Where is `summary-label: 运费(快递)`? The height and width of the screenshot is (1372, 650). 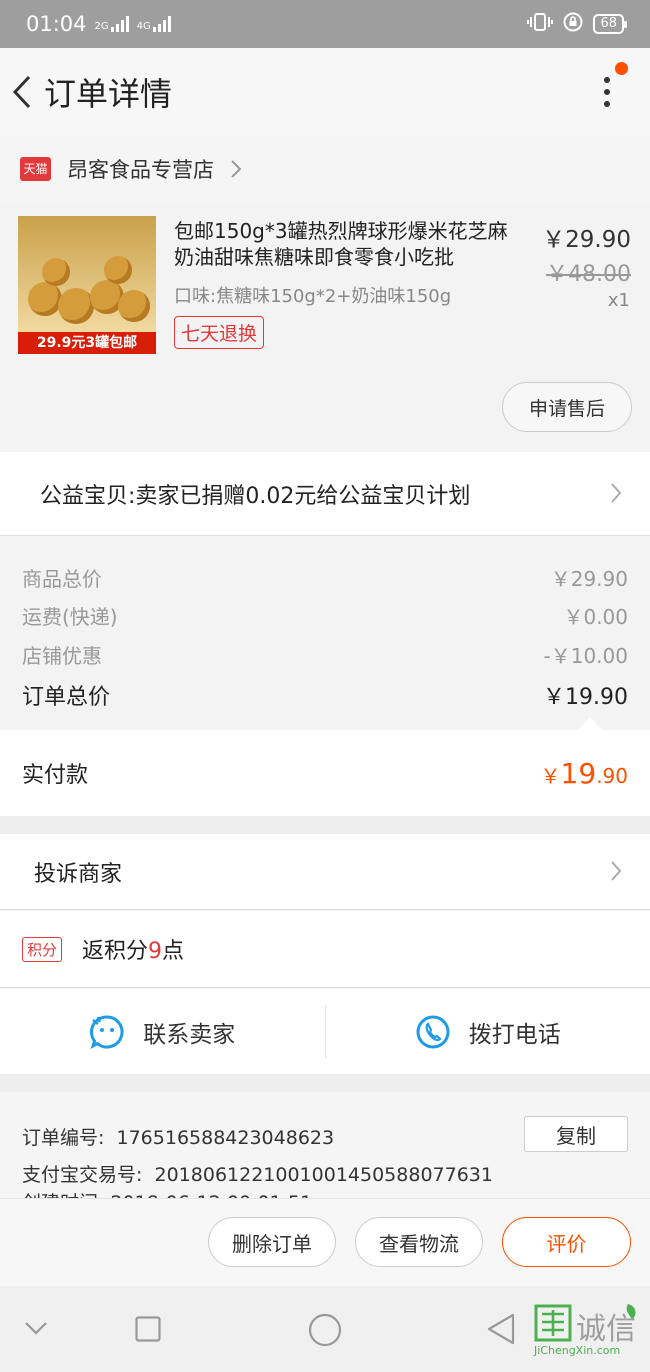
summary-label: 运费(快递) is located at coordinates (70, 617).